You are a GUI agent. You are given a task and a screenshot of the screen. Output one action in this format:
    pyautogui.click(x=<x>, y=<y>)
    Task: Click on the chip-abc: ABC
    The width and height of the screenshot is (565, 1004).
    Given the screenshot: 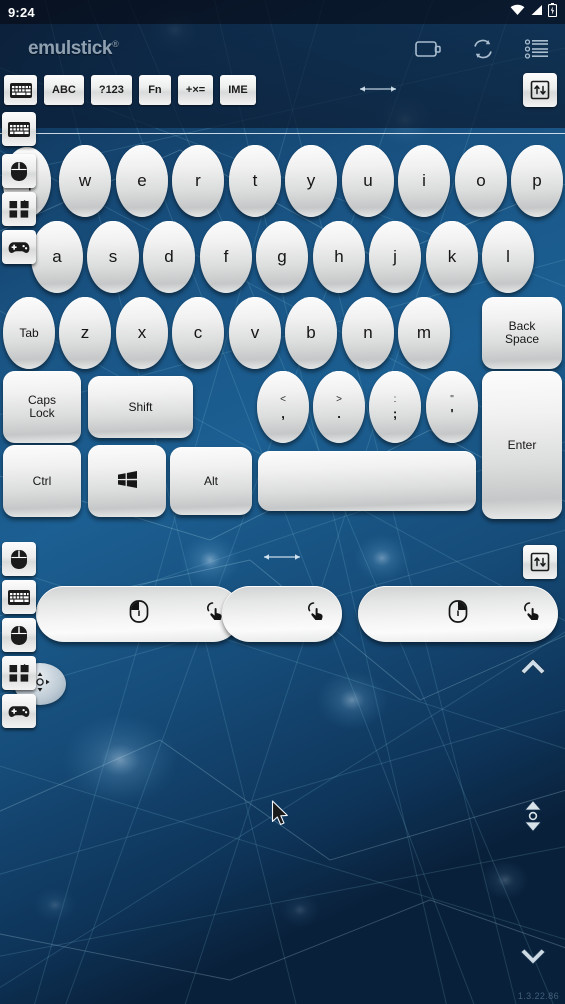 What is the action you would take?
    pyautogui.click(x=64, y=90)
    